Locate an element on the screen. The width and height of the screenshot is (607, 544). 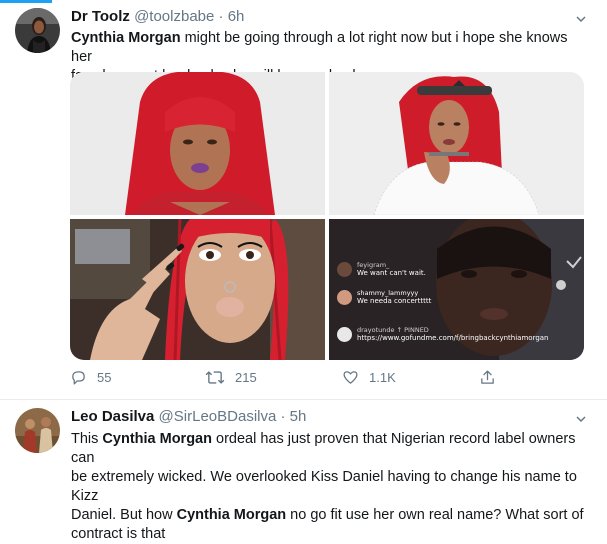
comment-username: shammy_lammyyy is located at coordinates (388, 293).